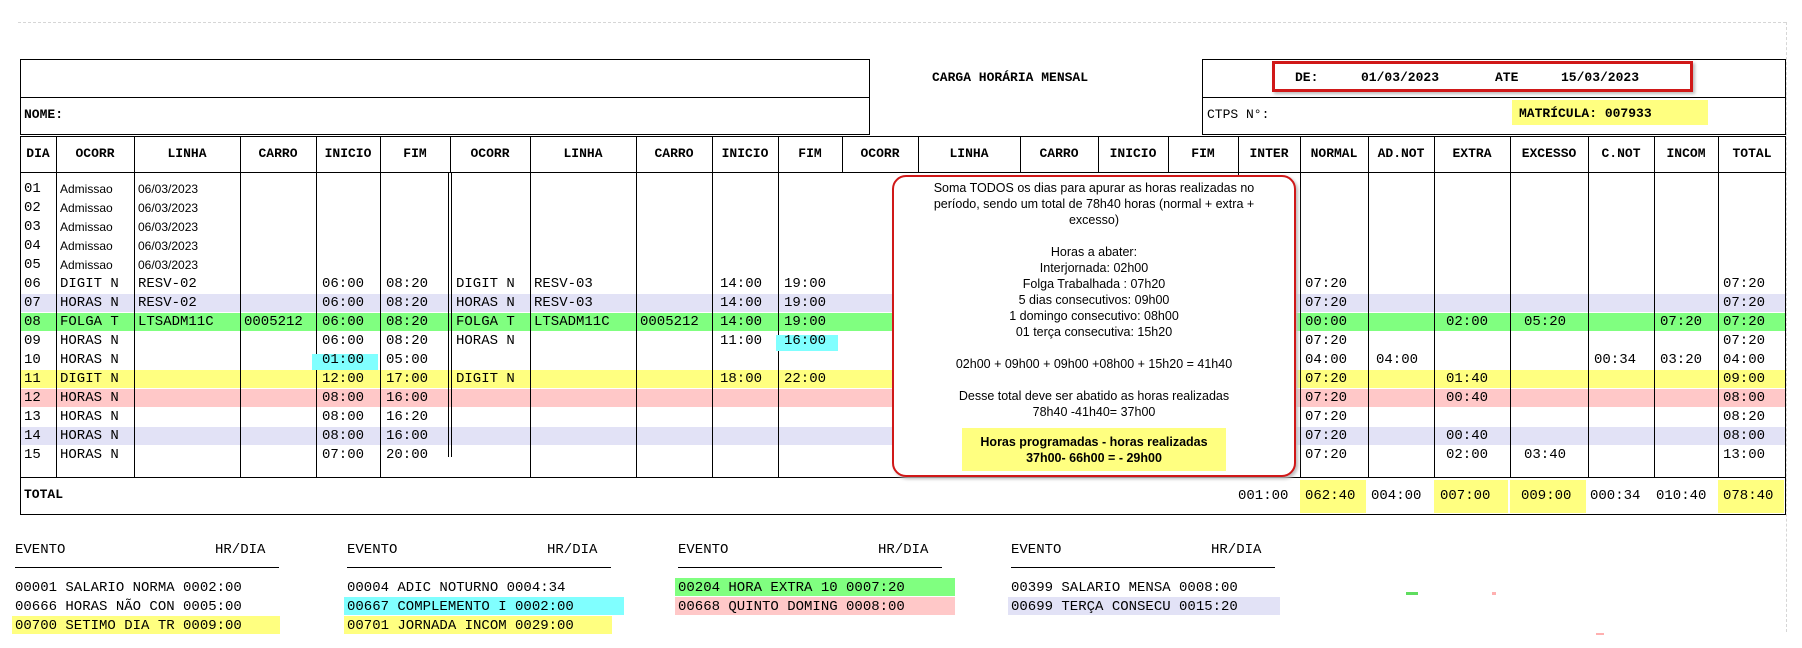  Describe the element at coordinates (343, 455) in the screenshot. I see `row-15-inicio1: 07:00` at that location.